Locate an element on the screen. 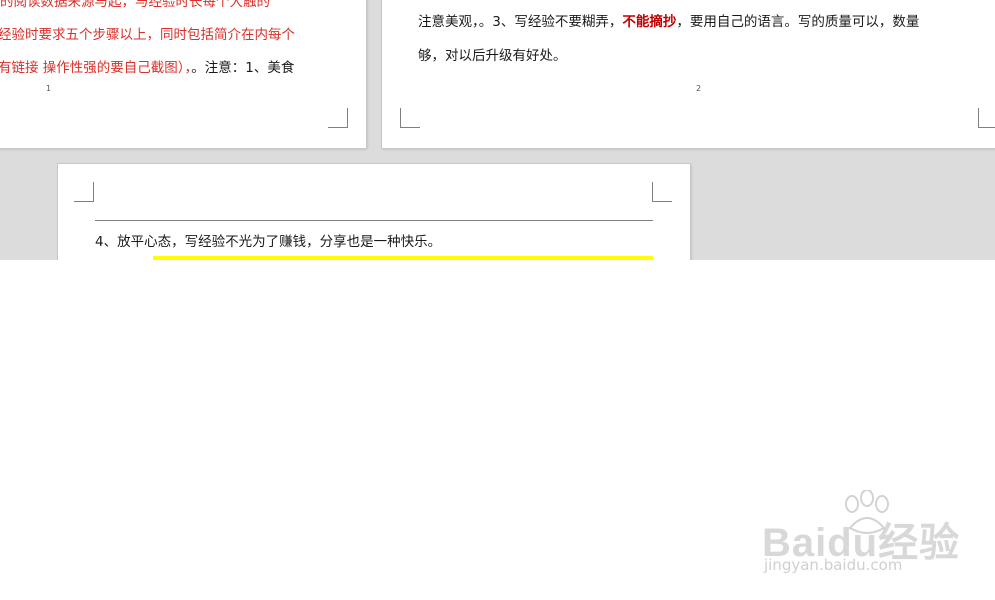 The height and width of the screenshot is (600, 995). baidu-watermark: Baidu经验 jingyan.baidu.com is located at coordinates (860, 537).